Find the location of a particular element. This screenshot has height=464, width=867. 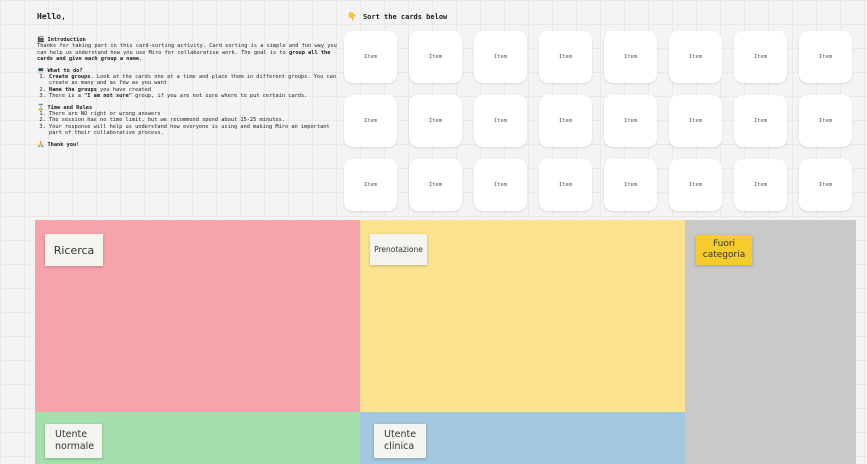

greeting-title: Hello, is located at coordinates (51, 16).